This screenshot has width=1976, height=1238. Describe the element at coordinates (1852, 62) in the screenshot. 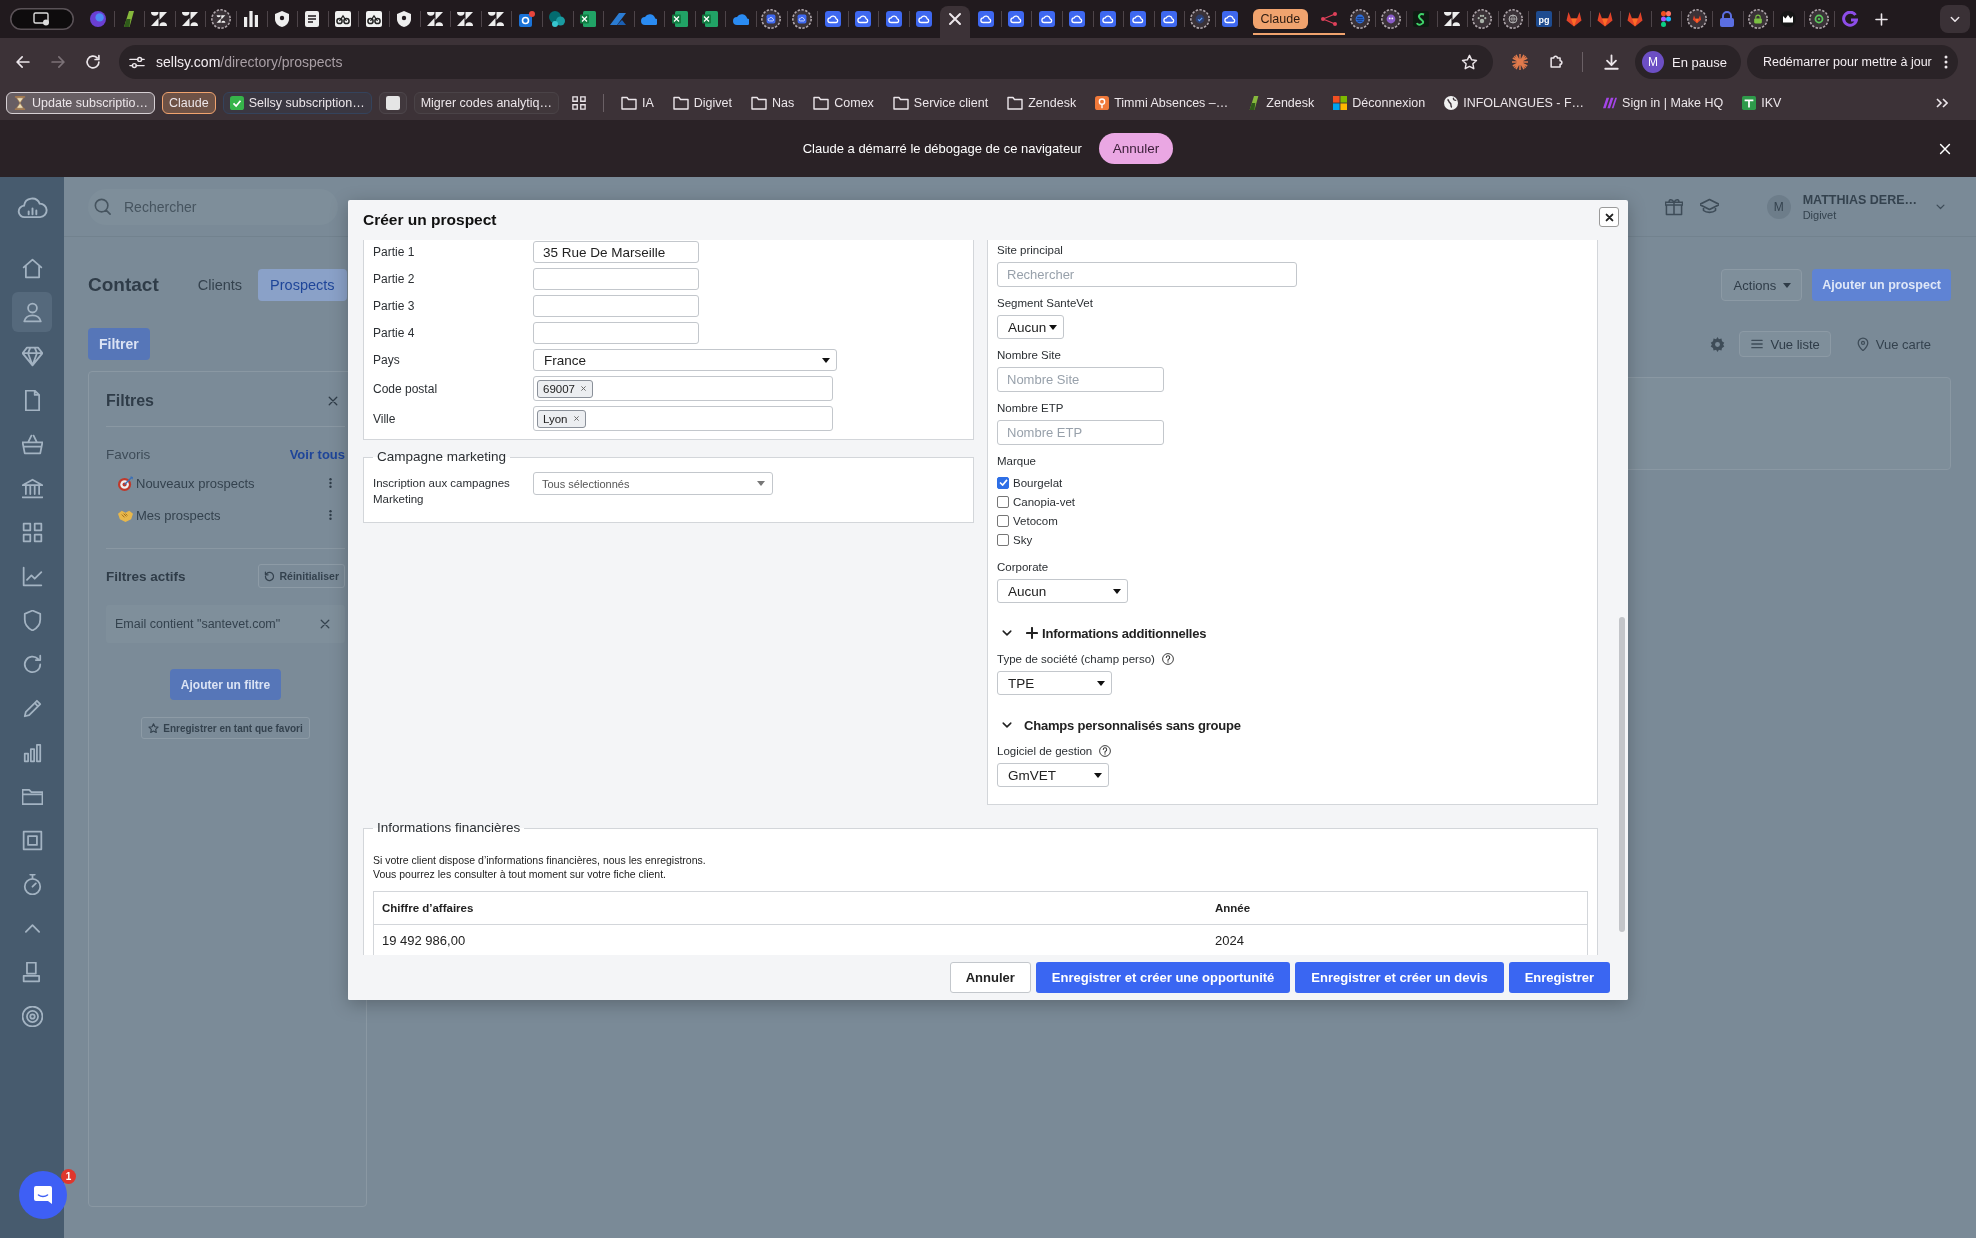

I see `update-button: Redémarrer pour mettre à jour` at that location.